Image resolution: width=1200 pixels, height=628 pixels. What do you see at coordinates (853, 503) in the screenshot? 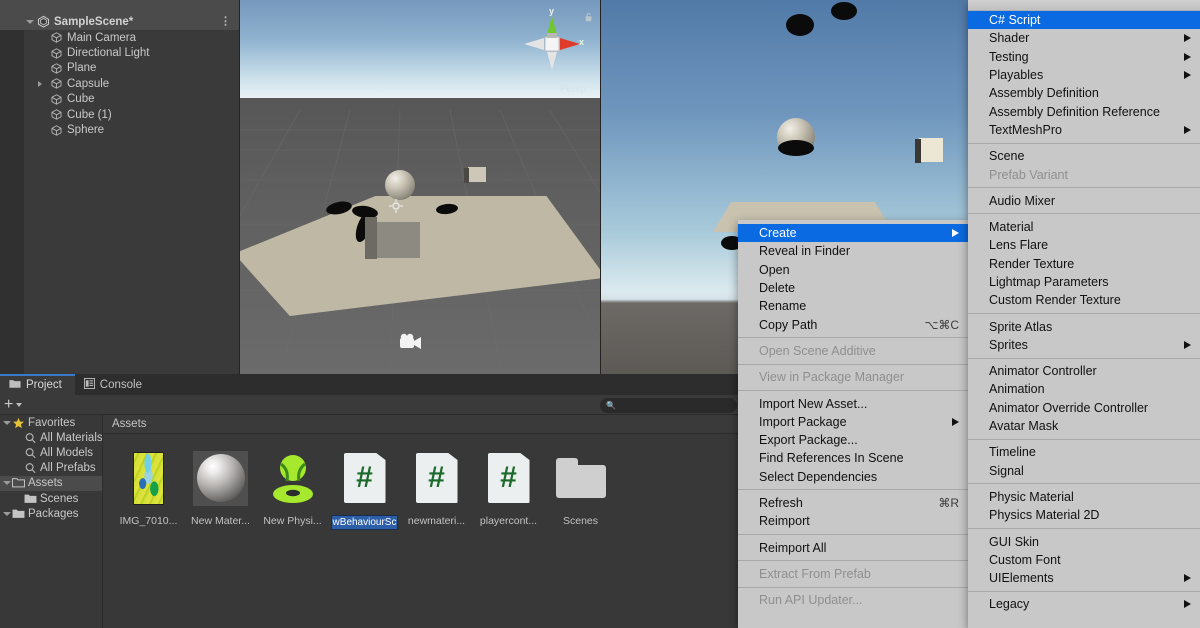
I see `menu-item-refresh: Refresh ⌘R` at bounding box center [853, 503].